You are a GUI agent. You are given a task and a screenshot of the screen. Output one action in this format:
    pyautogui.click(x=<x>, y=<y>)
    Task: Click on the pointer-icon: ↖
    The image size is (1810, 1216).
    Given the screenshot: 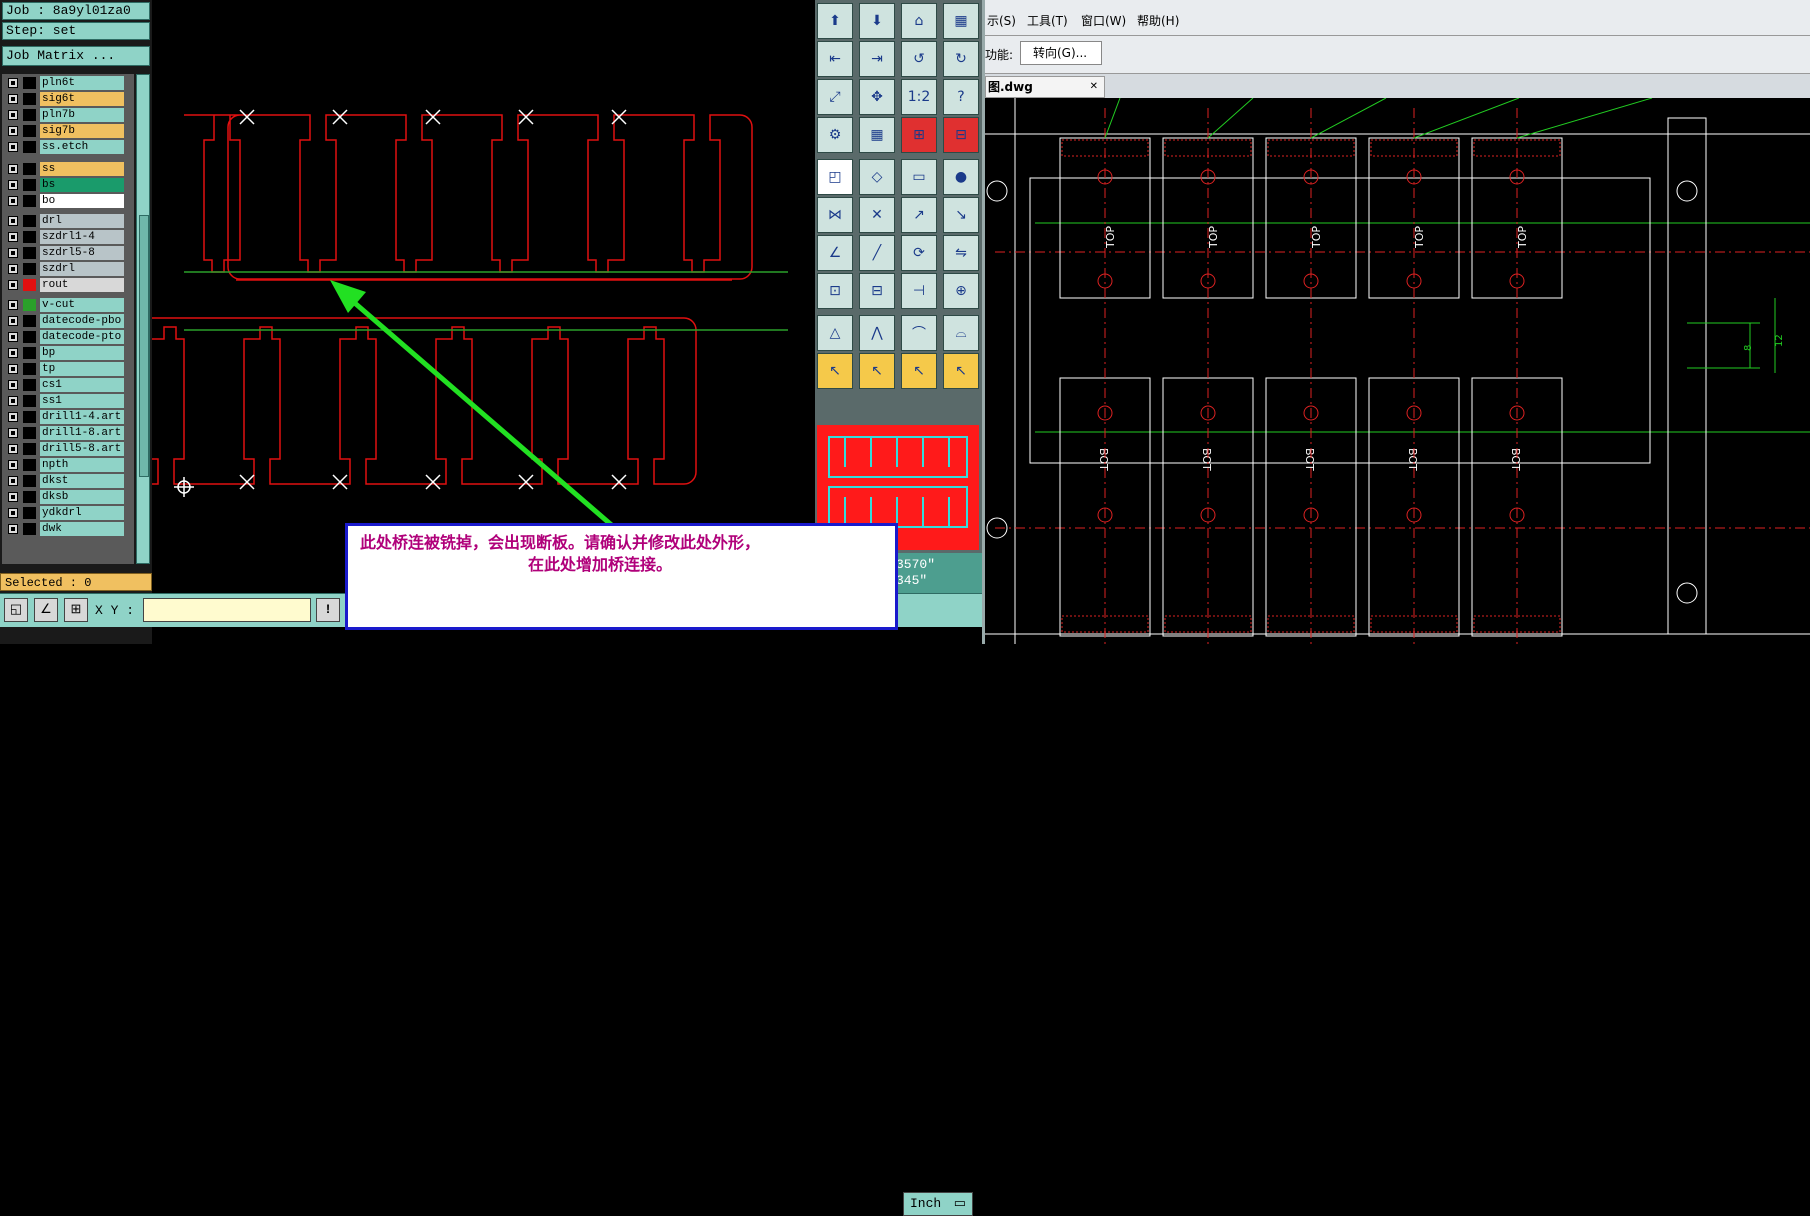 What is the action you would take?
    pyautogui.click(x=835, y=371)
    